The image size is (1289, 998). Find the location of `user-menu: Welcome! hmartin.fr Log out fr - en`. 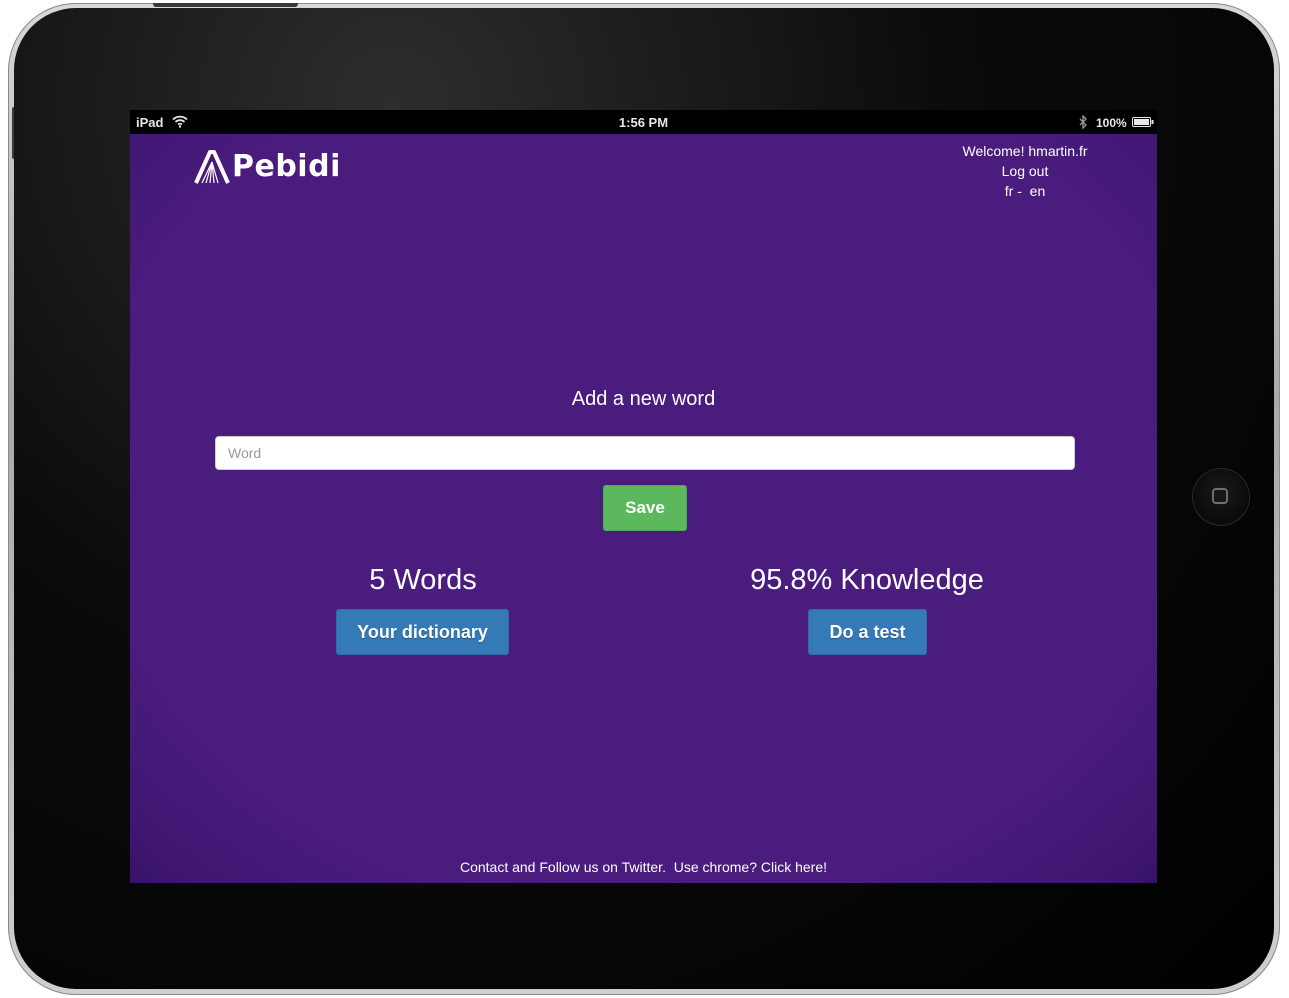

user-menu: Welcome! hmartin.fr Log out fr - en is located at coordinates (1025, 171).